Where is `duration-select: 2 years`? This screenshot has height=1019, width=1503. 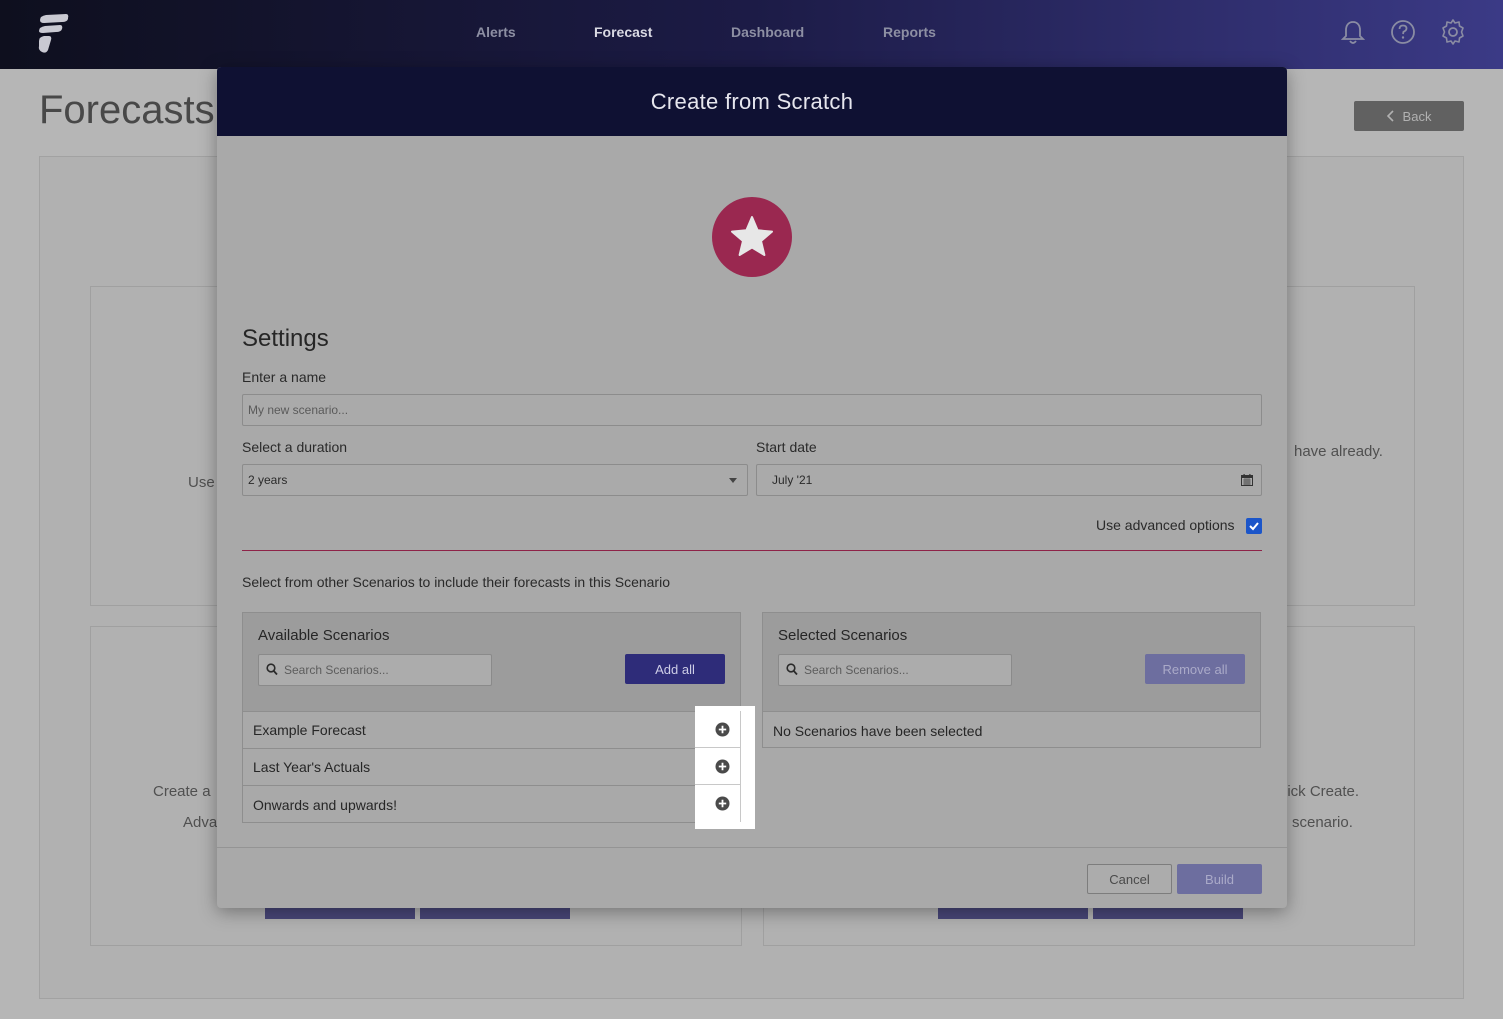
duration-select: 2 years is located at coordinates (495, 480).